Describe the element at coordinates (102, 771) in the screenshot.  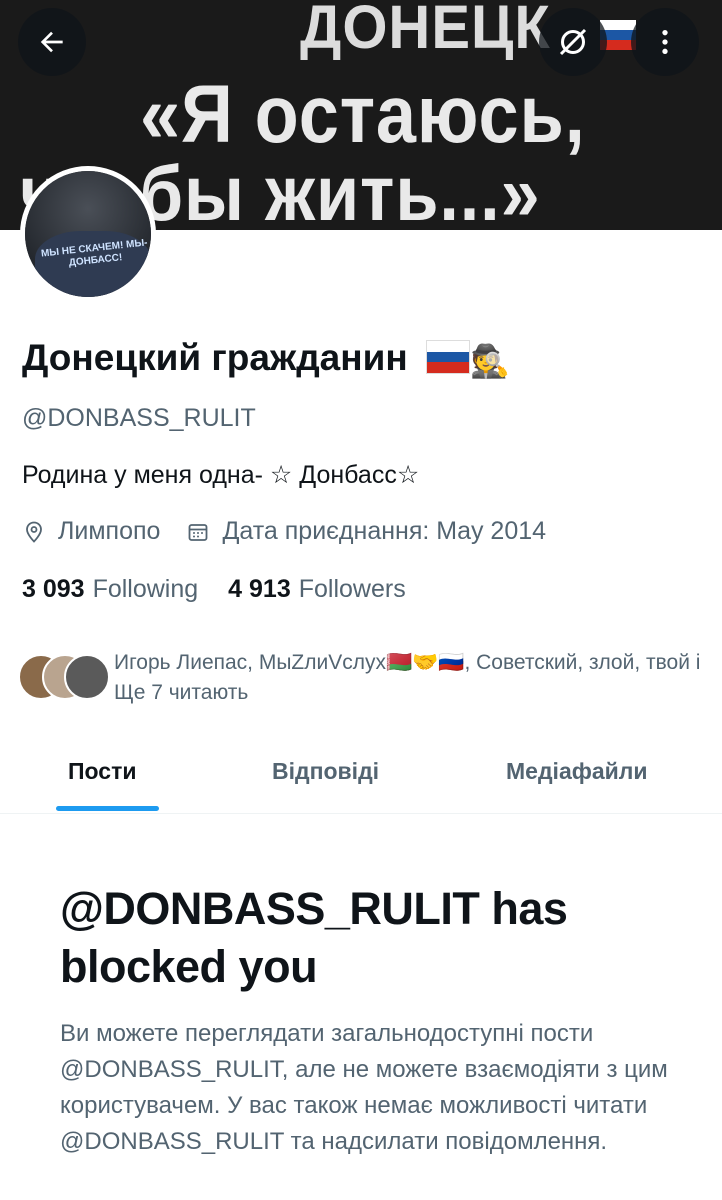
I see `tab-posts: Пости` at that location.